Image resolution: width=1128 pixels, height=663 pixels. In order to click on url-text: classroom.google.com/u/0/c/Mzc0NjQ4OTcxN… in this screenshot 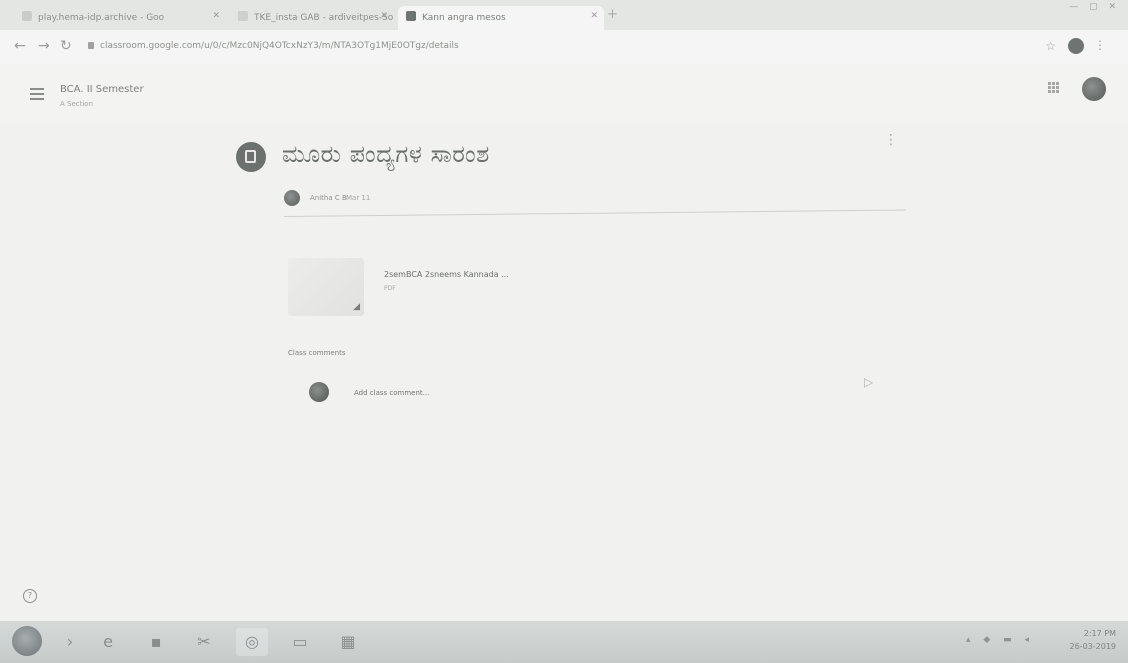, I will do `click(279, 46)`.